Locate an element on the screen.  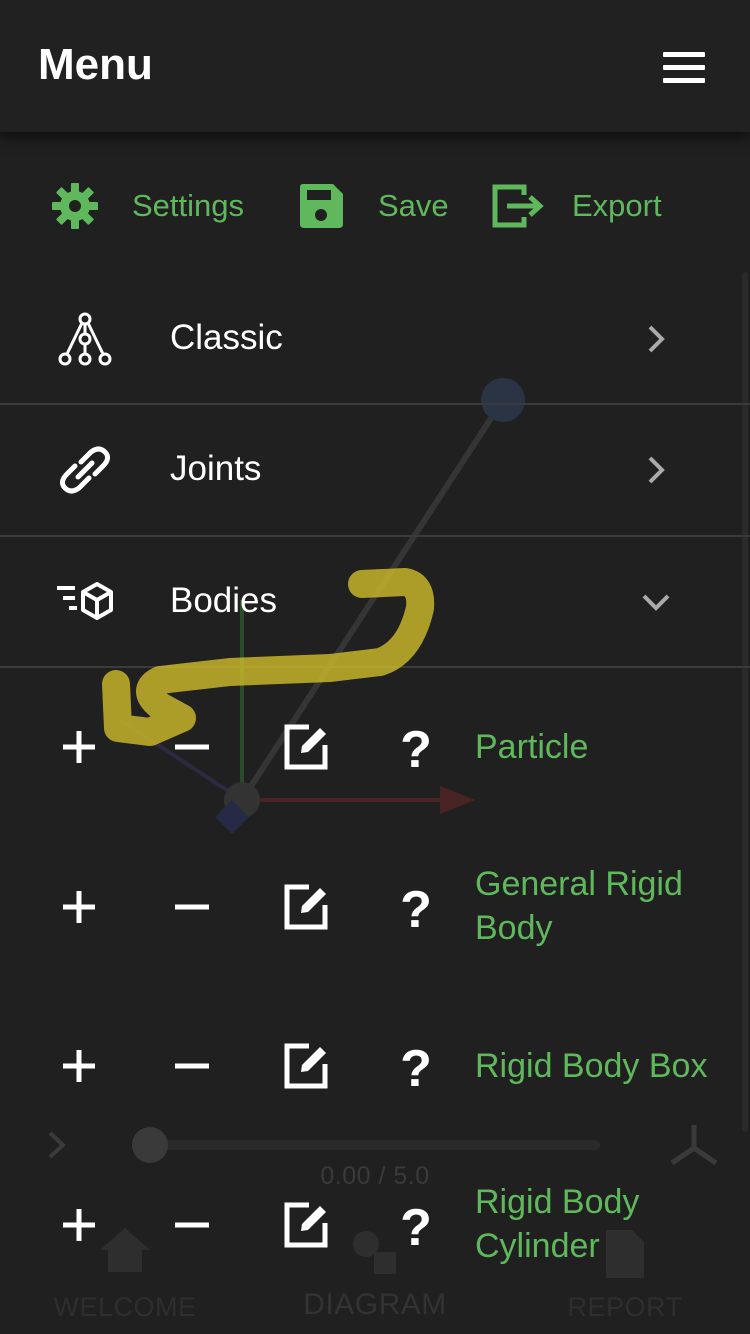
list-item-rigid-body-box: ? Rigid Body Box is located at coordinates (375, 1066).